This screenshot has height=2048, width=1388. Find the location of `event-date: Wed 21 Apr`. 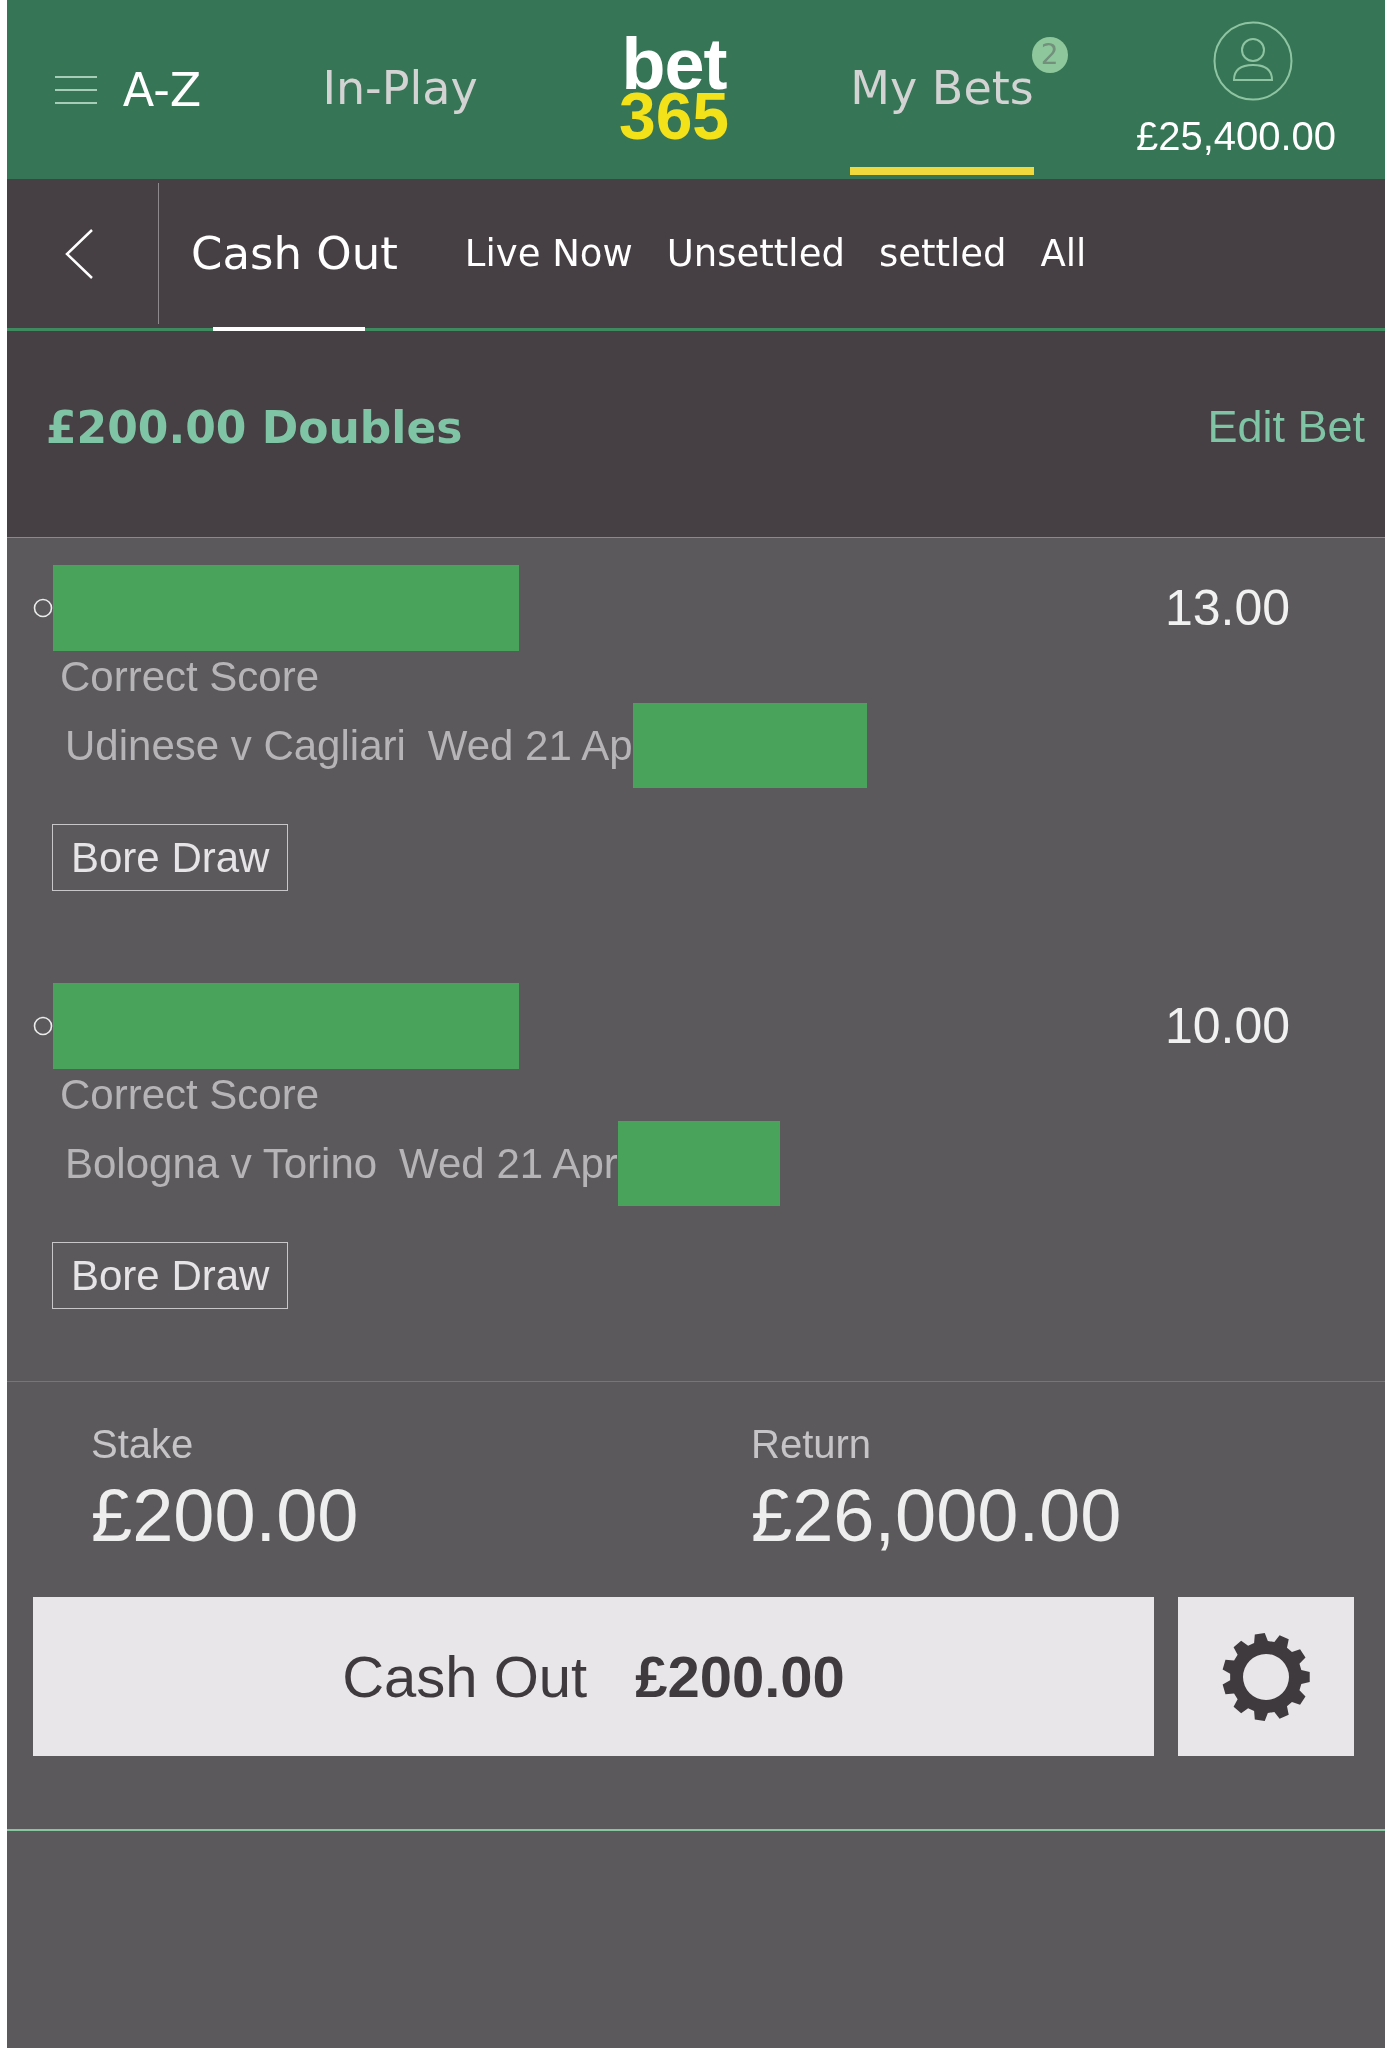

event-date: Wed 21 Apr is located at coordinates (508, 1163).